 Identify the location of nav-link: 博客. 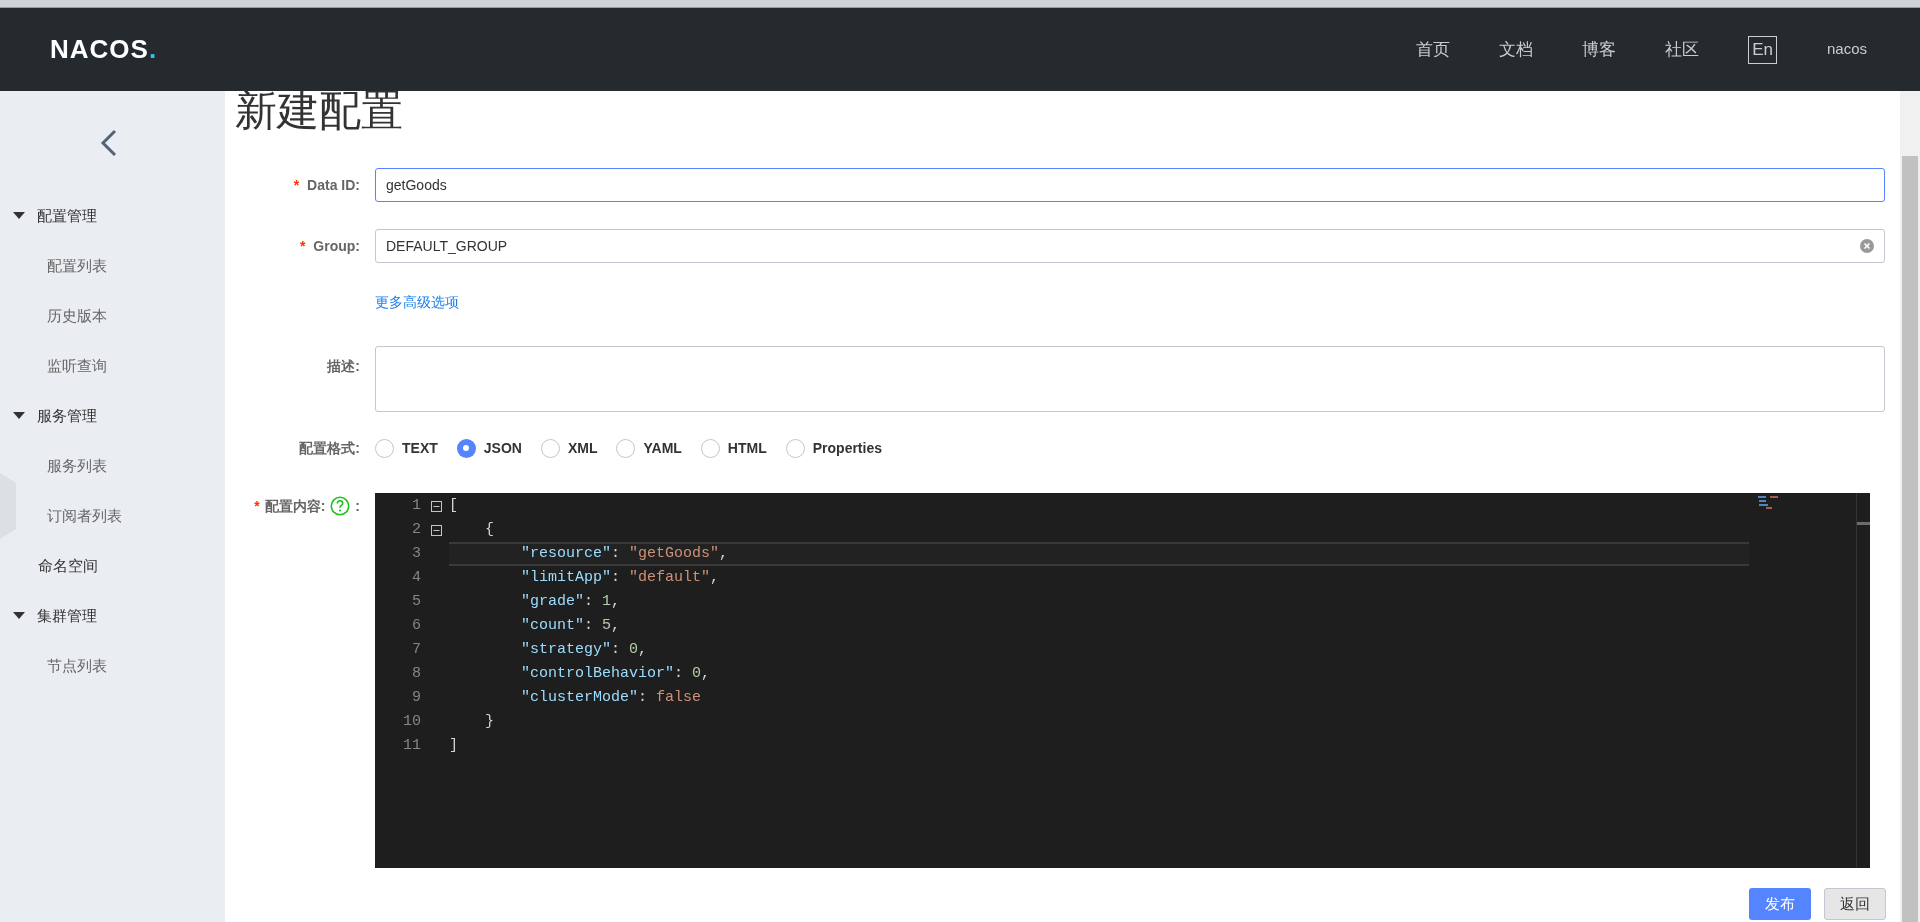
(1599, 49).